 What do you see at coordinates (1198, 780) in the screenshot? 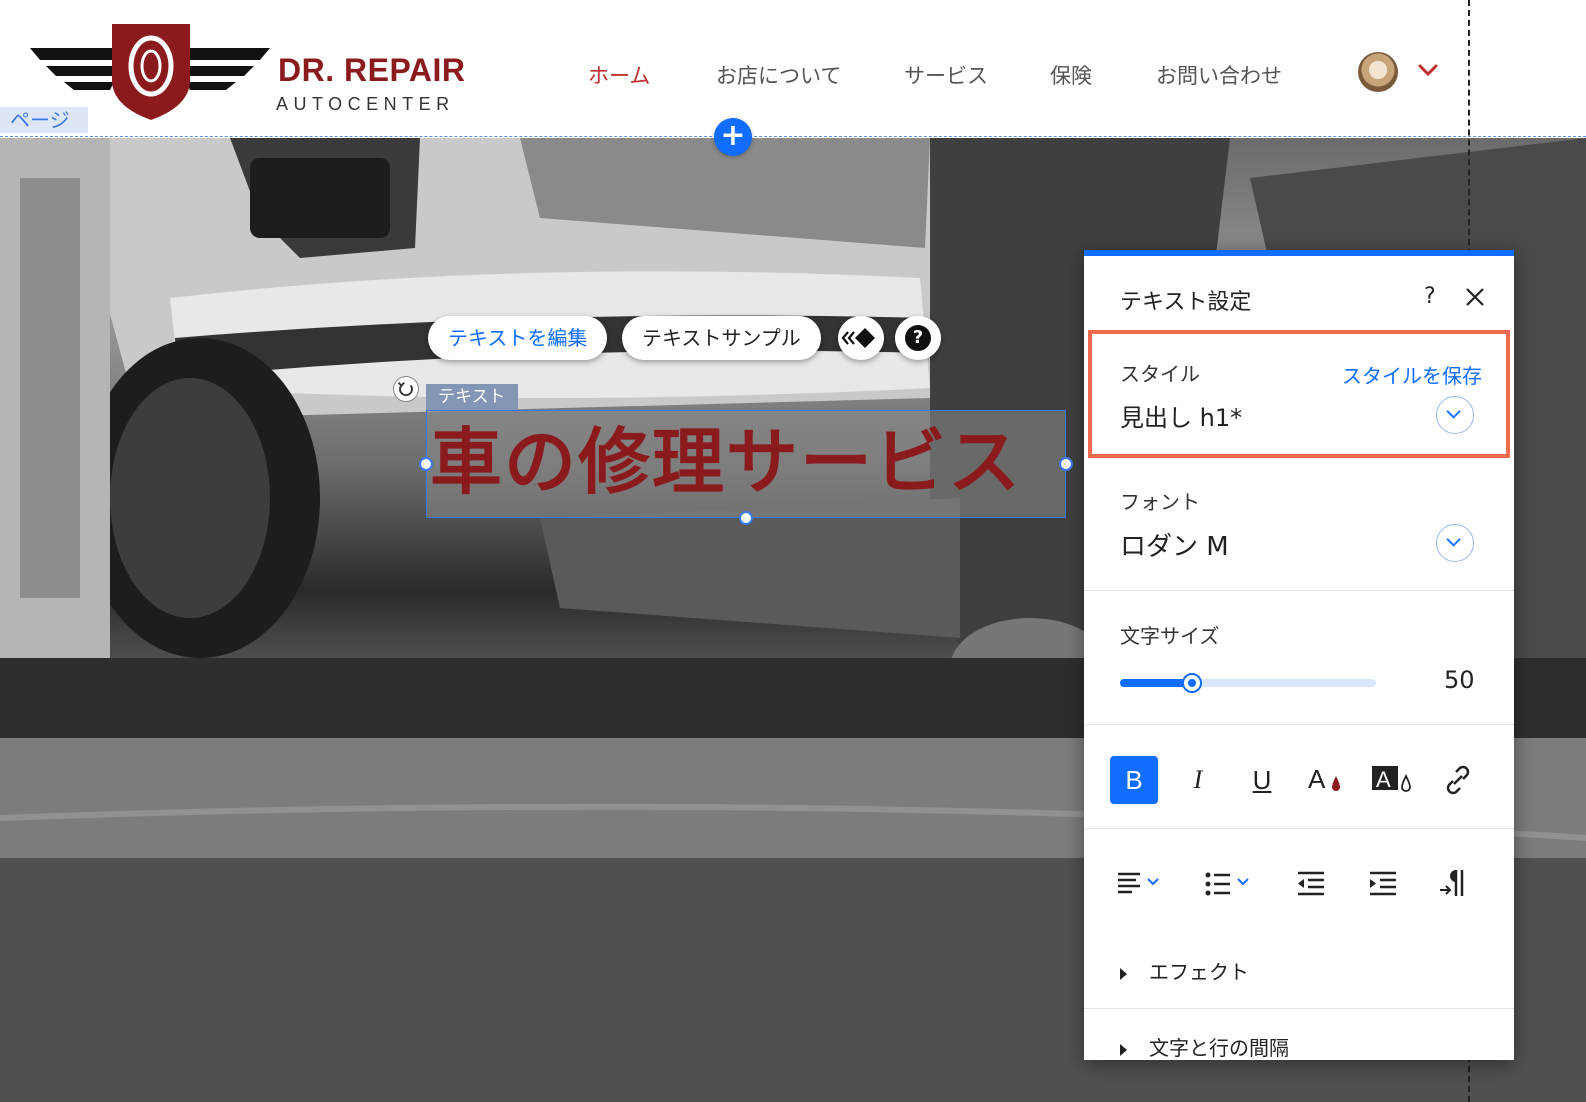
I see `italic-button: I` at bounding box center [1198, 780].